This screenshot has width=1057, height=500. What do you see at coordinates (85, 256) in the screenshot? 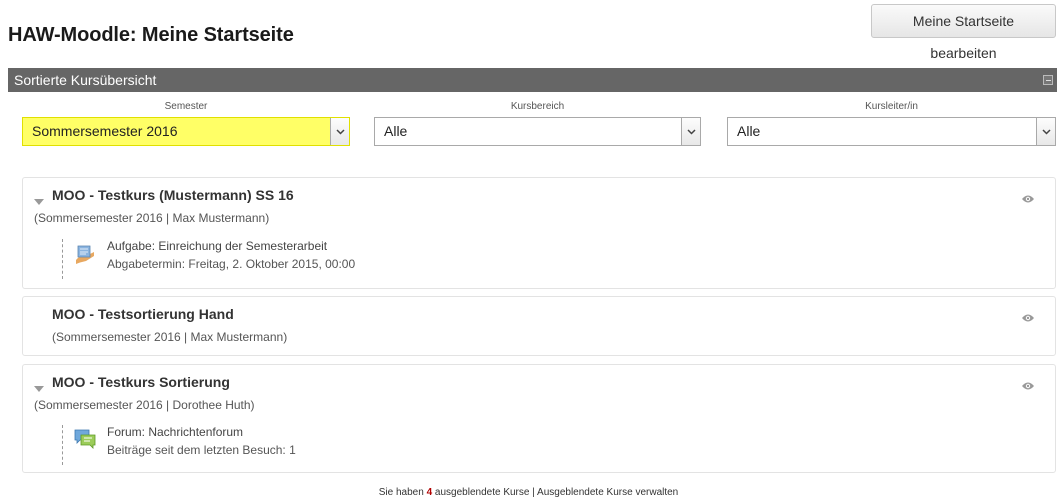
I see `assignment-icon` at bounding box center [85, 256].